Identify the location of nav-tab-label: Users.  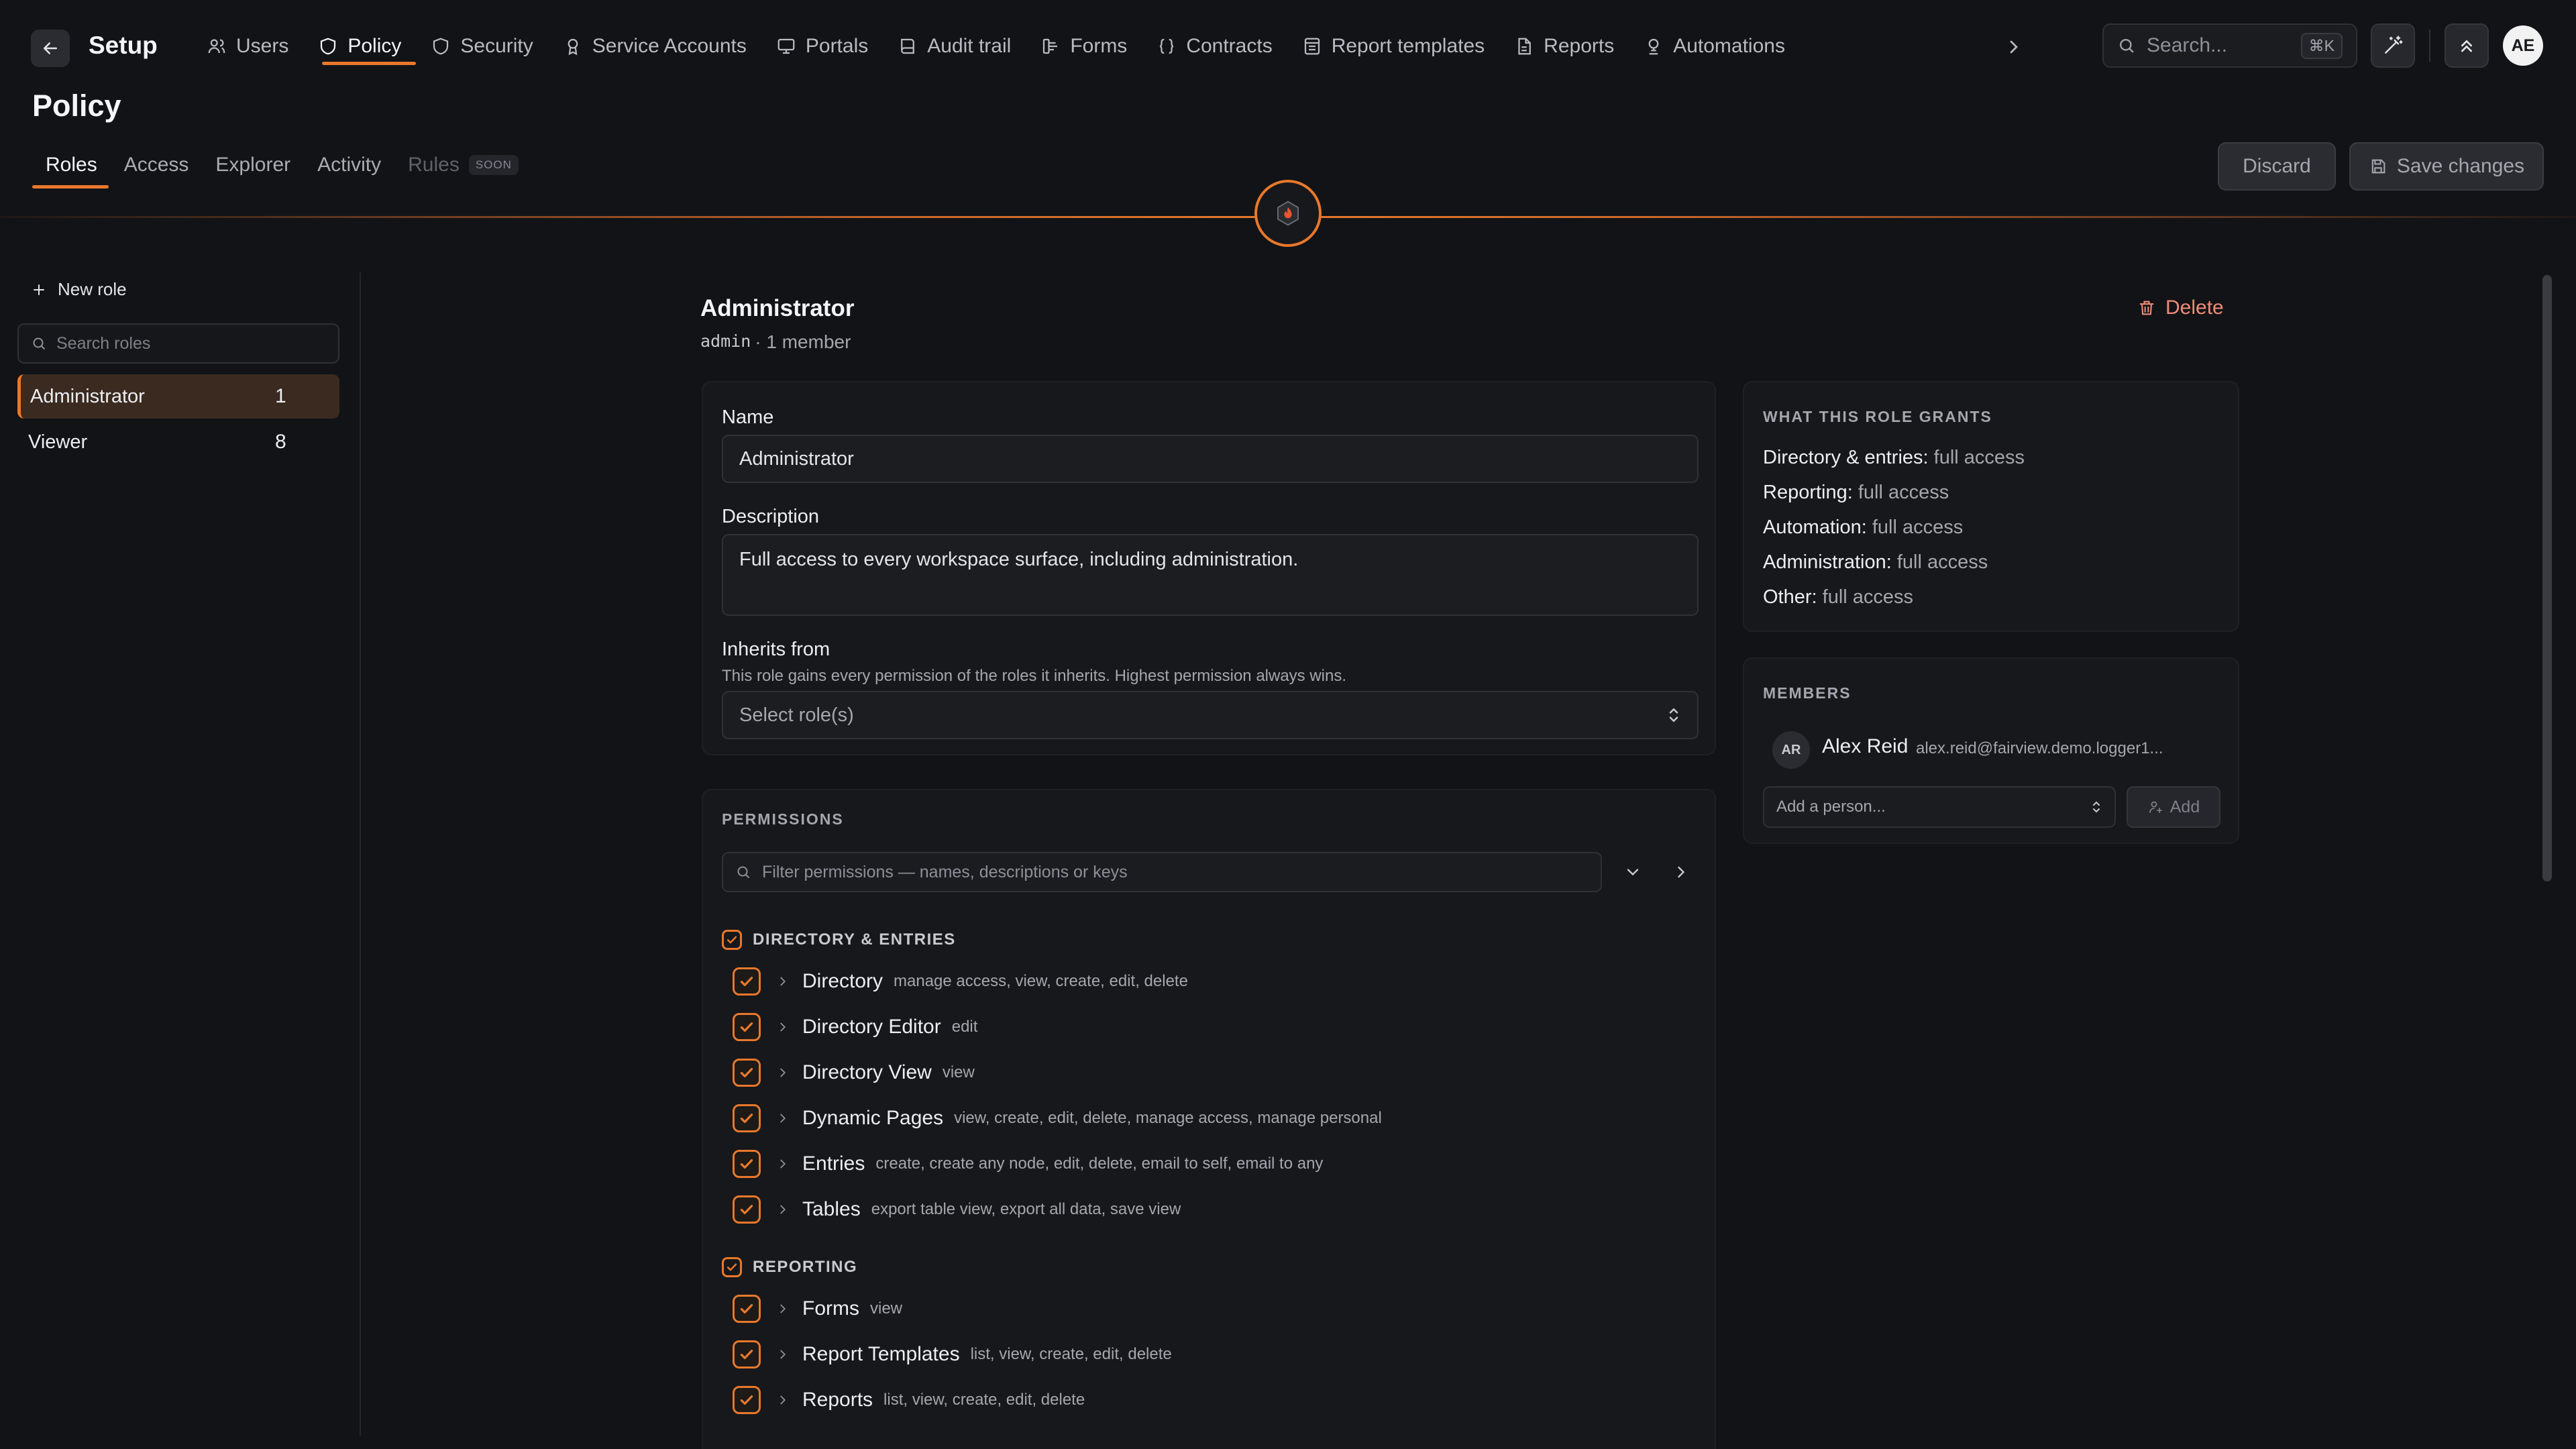
(262, 46).